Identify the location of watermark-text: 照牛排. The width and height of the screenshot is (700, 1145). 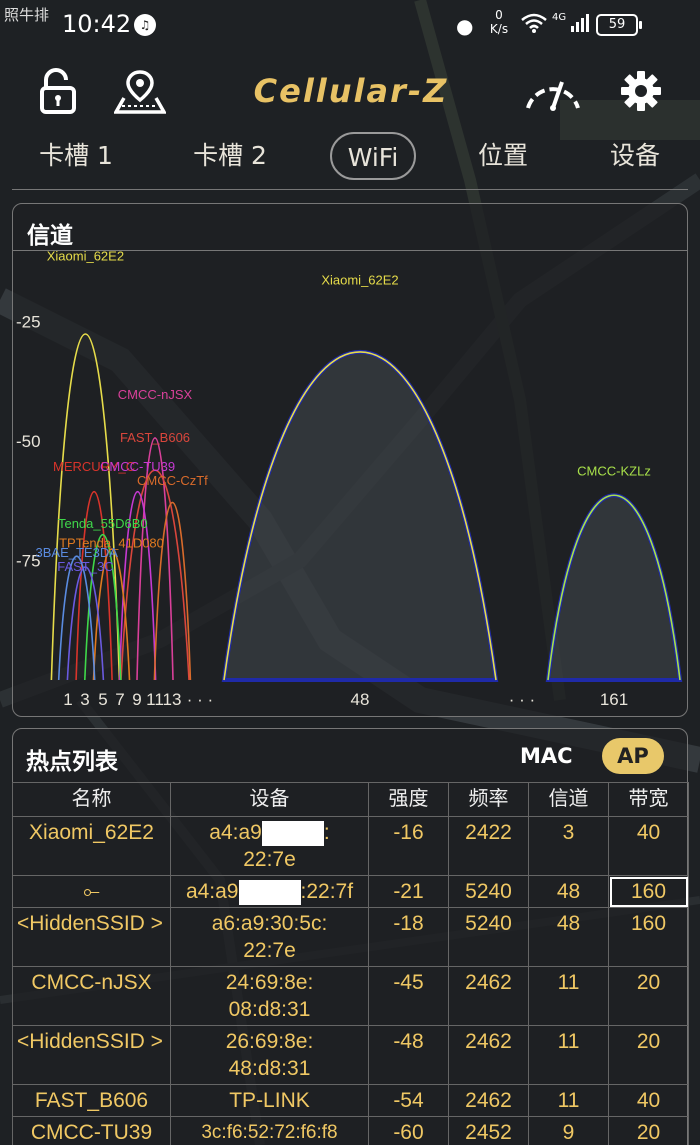
(27, 15).